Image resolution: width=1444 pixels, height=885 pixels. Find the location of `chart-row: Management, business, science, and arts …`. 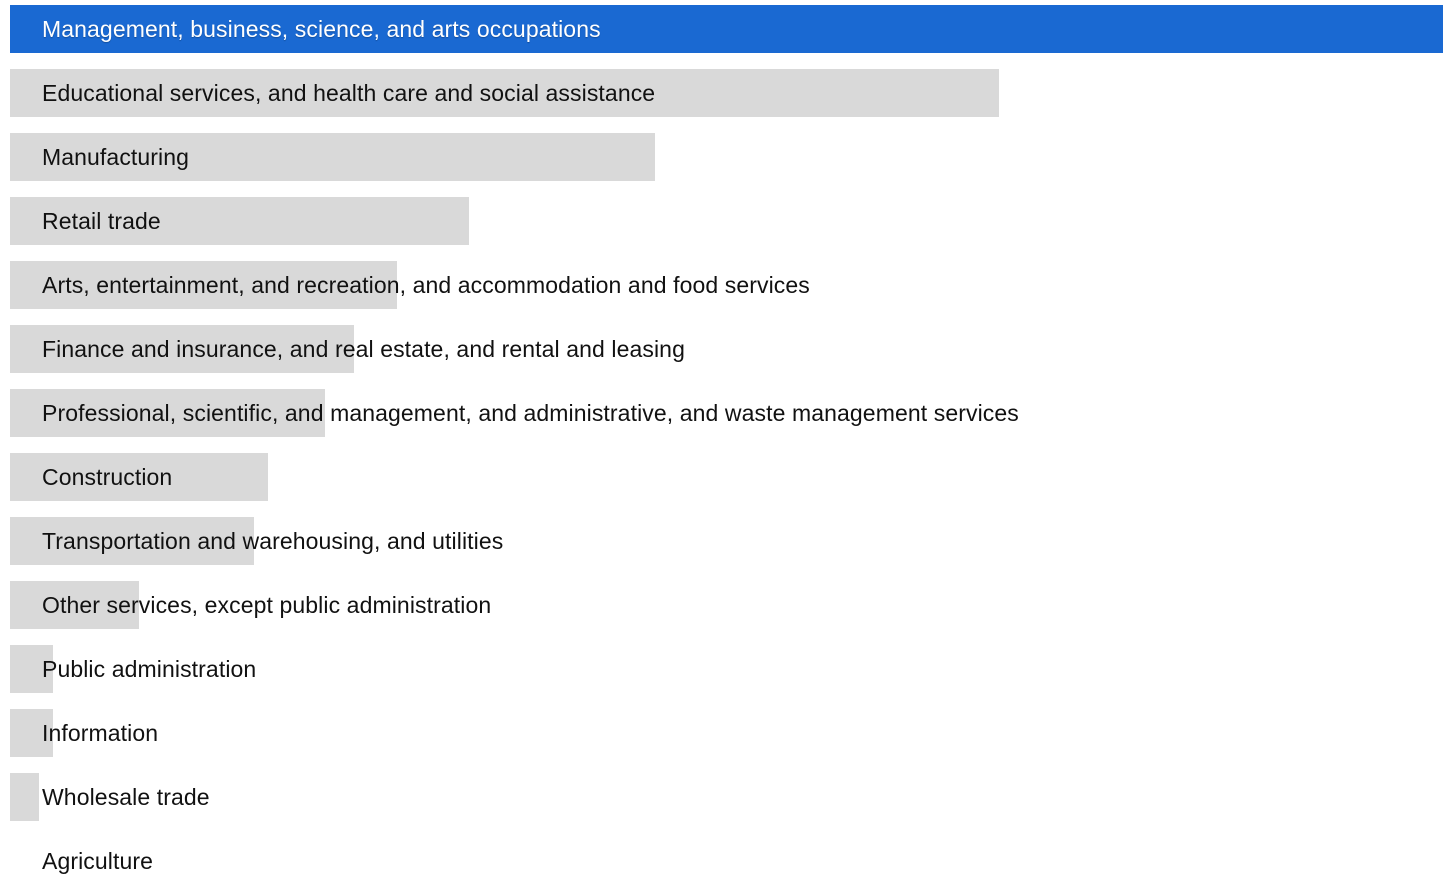

chart-row: Management, business, science, and arts … is located at coordinates (726, 29).